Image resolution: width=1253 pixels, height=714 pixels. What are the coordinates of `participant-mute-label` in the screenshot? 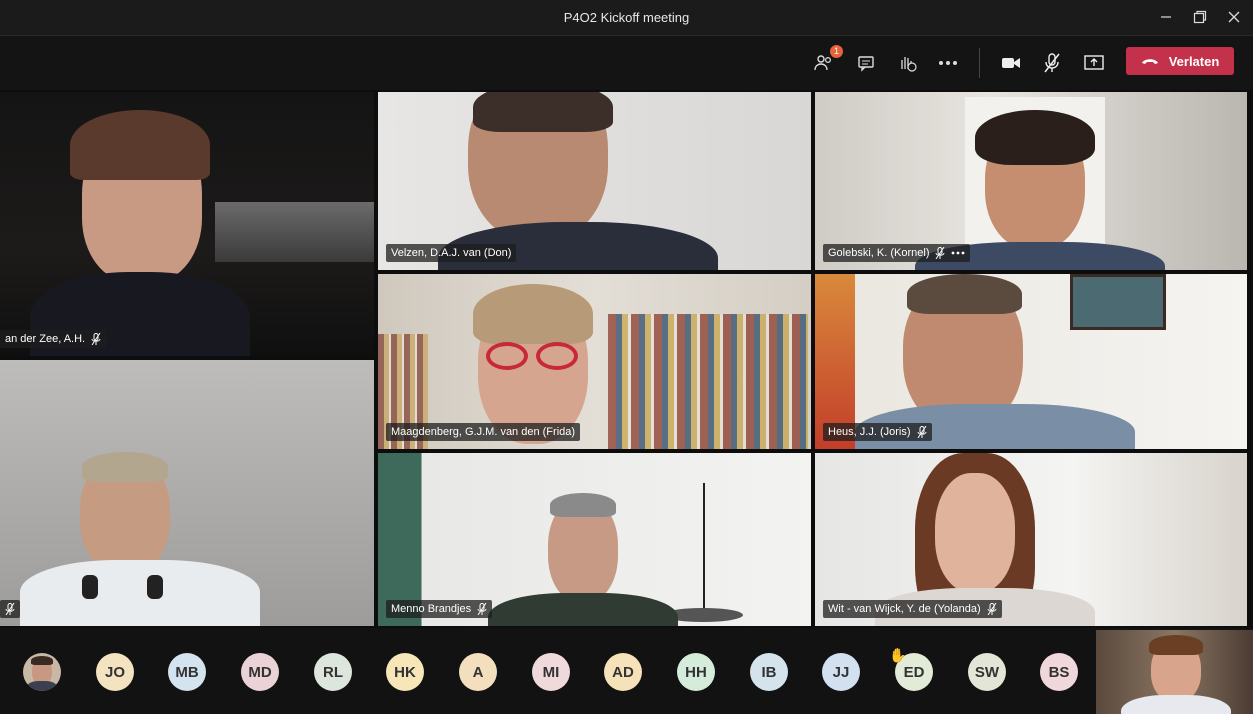 It's located at (10, 609).